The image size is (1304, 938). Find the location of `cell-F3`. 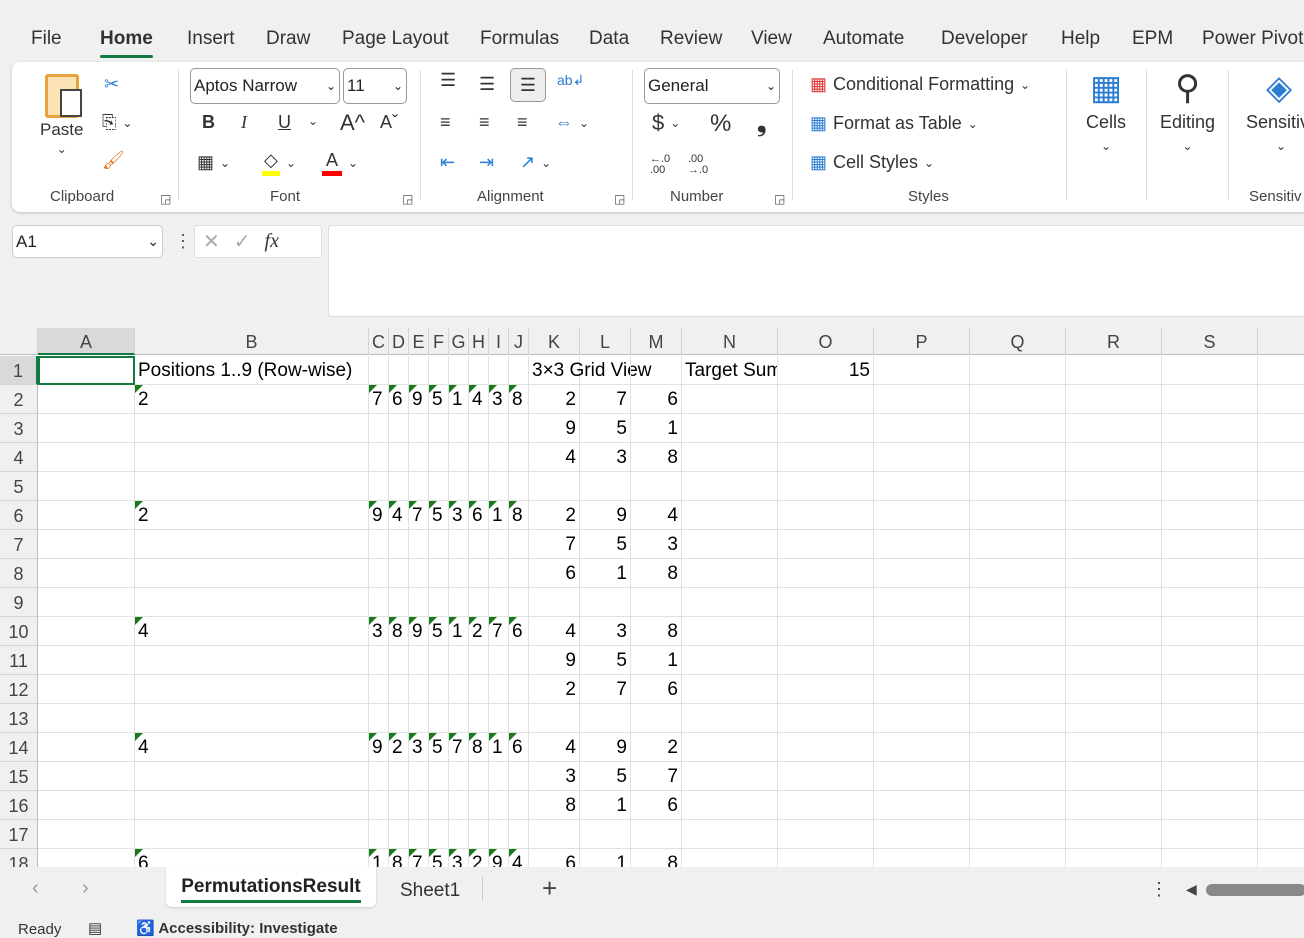

cell-F3 is located at coordinates (439, 428).